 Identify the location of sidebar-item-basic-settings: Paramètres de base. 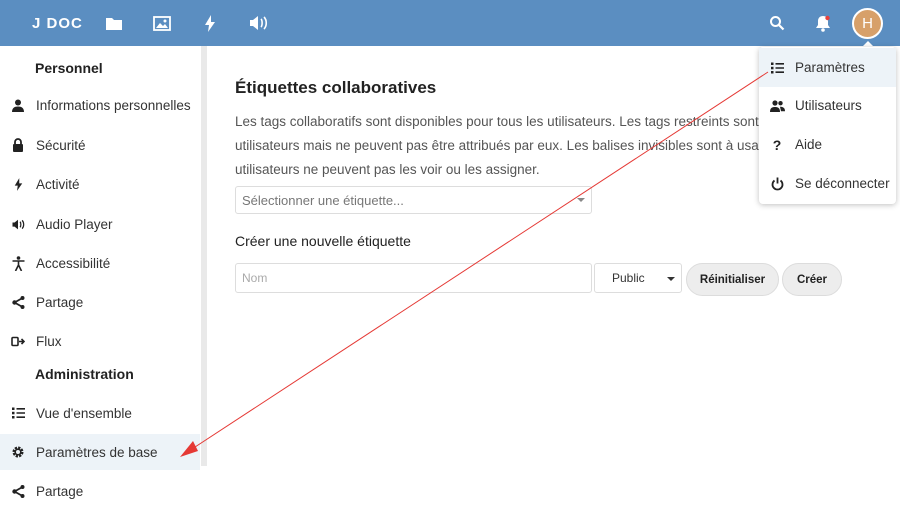
(100, 452).